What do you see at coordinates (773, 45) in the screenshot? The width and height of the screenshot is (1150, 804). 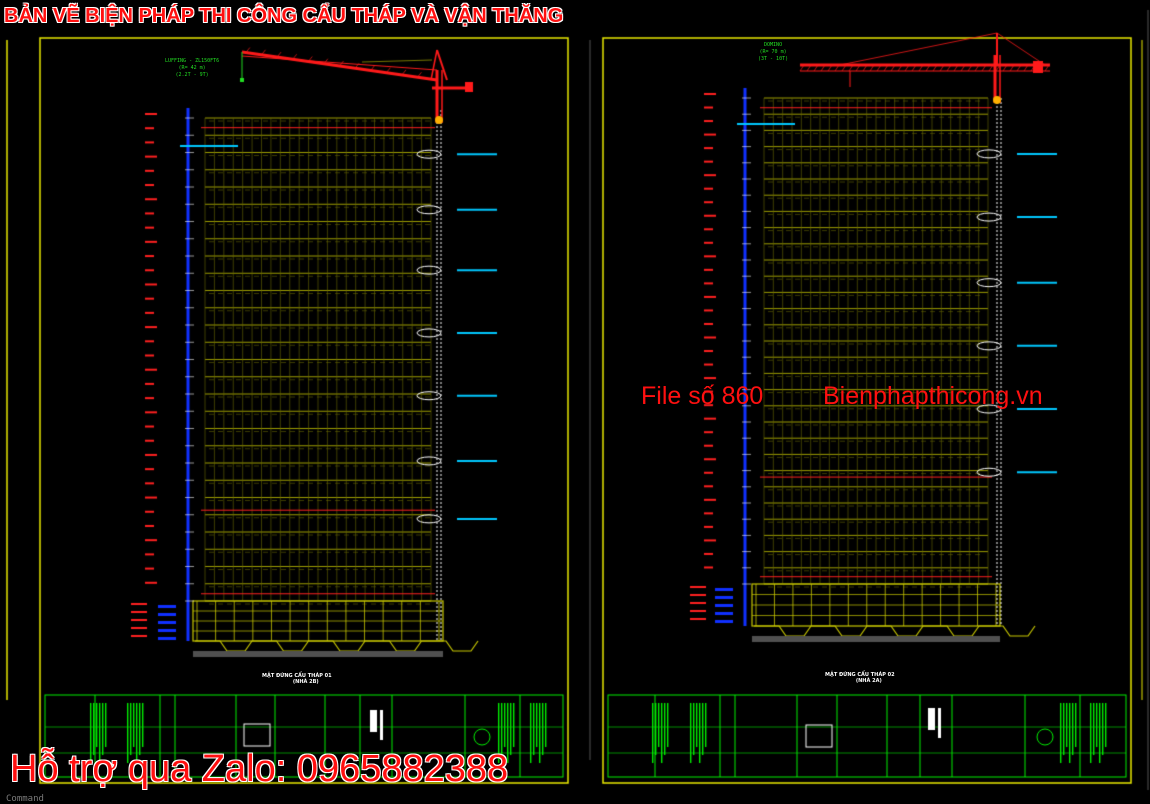 I see `crane-label-line: DOMINO` at bounding box center [773, 45].